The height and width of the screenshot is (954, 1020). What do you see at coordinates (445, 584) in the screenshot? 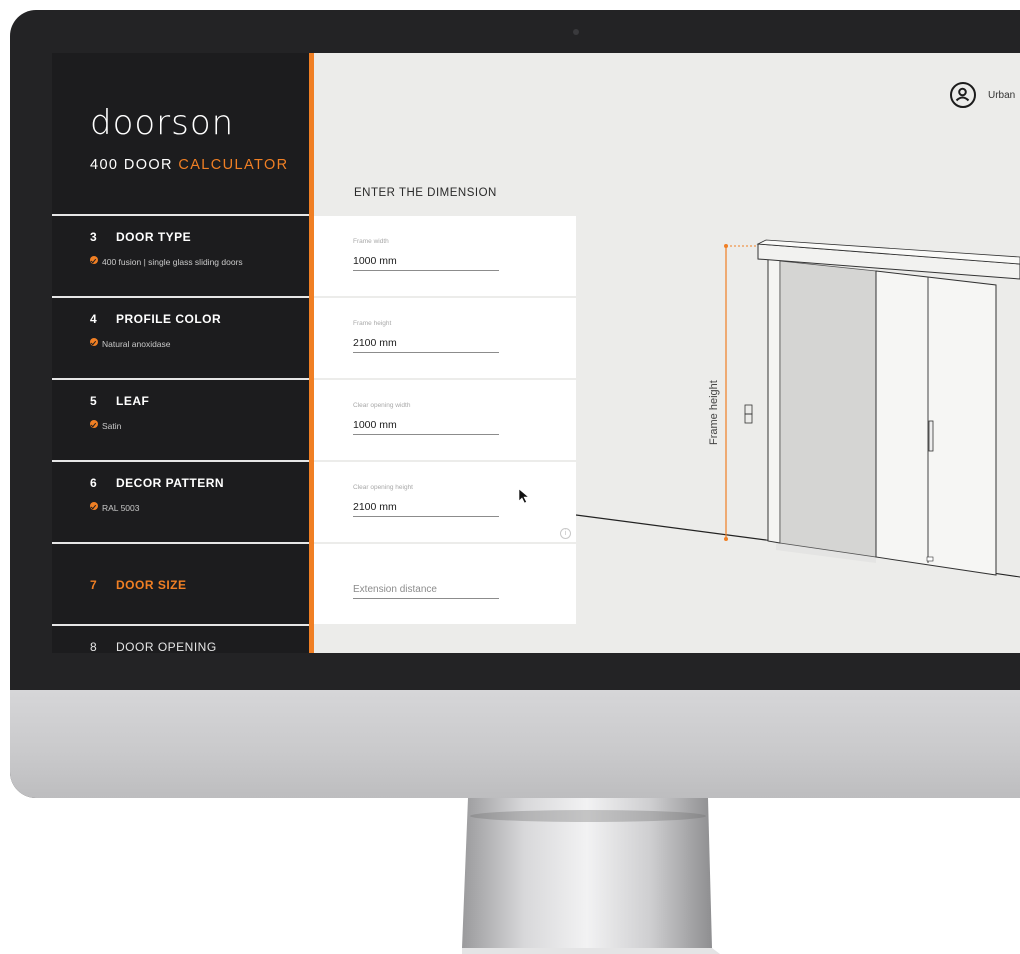
I see `extension-distance-field: Extension distance` at bounding box center [445, 584].